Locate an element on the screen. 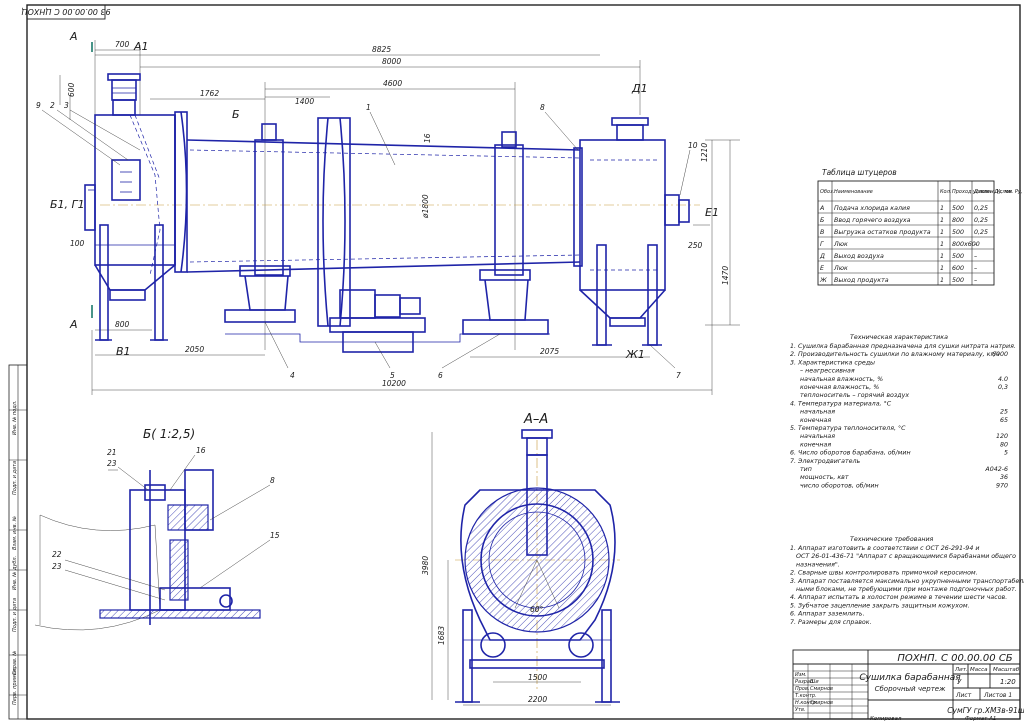 This screenshot has width=1024, height=723. nozzle-cell: Выход воздуха is located at coordinates (859, 256).